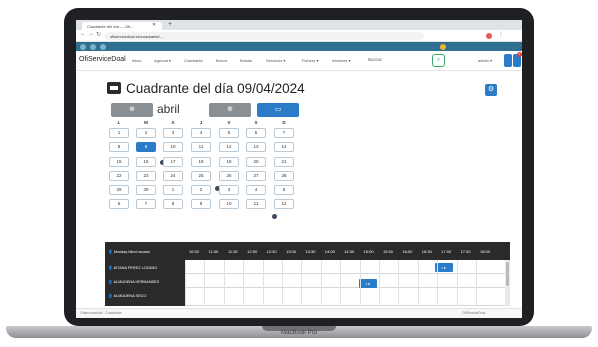 The width and height of the screenshot is (598, 347). Describe the element at coordinates (119, 190) in the screenshot. I see `calendar-day: 29` at that location.